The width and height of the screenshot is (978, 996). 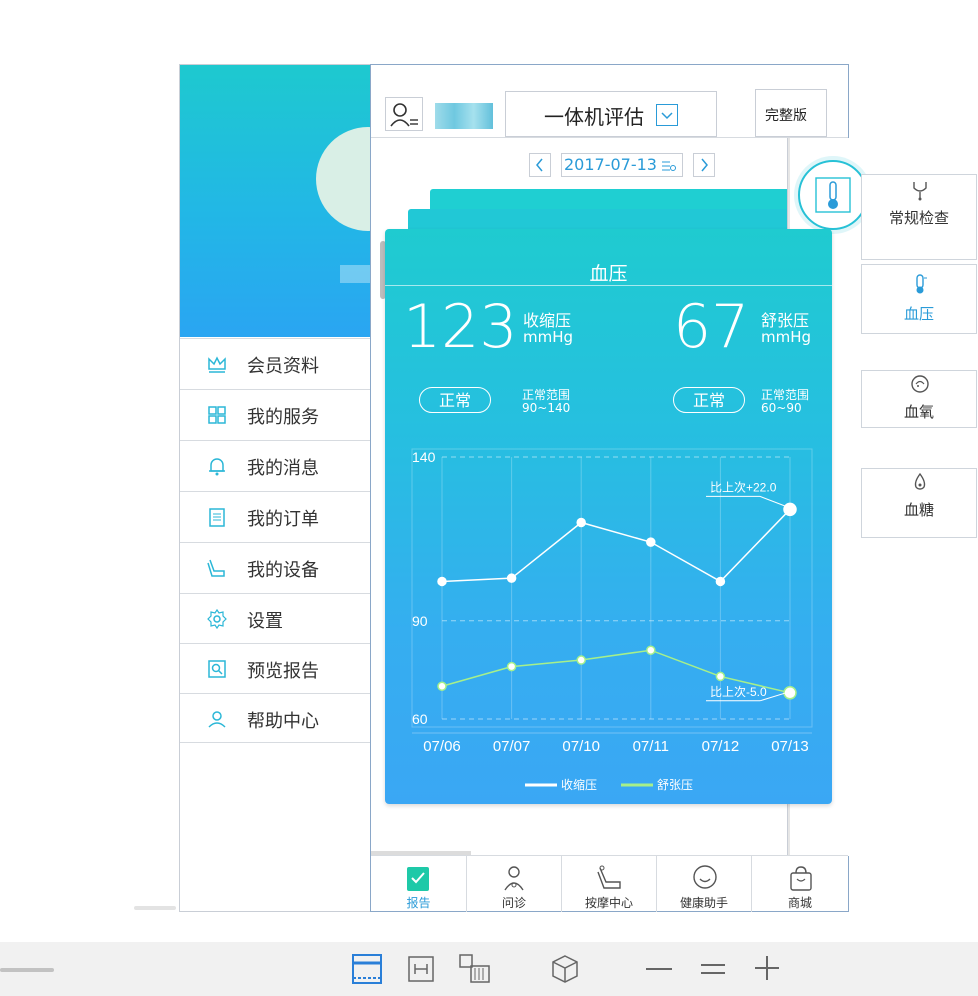 I want to click on menu-item-settings: 设置, so click(x=275, y=618).